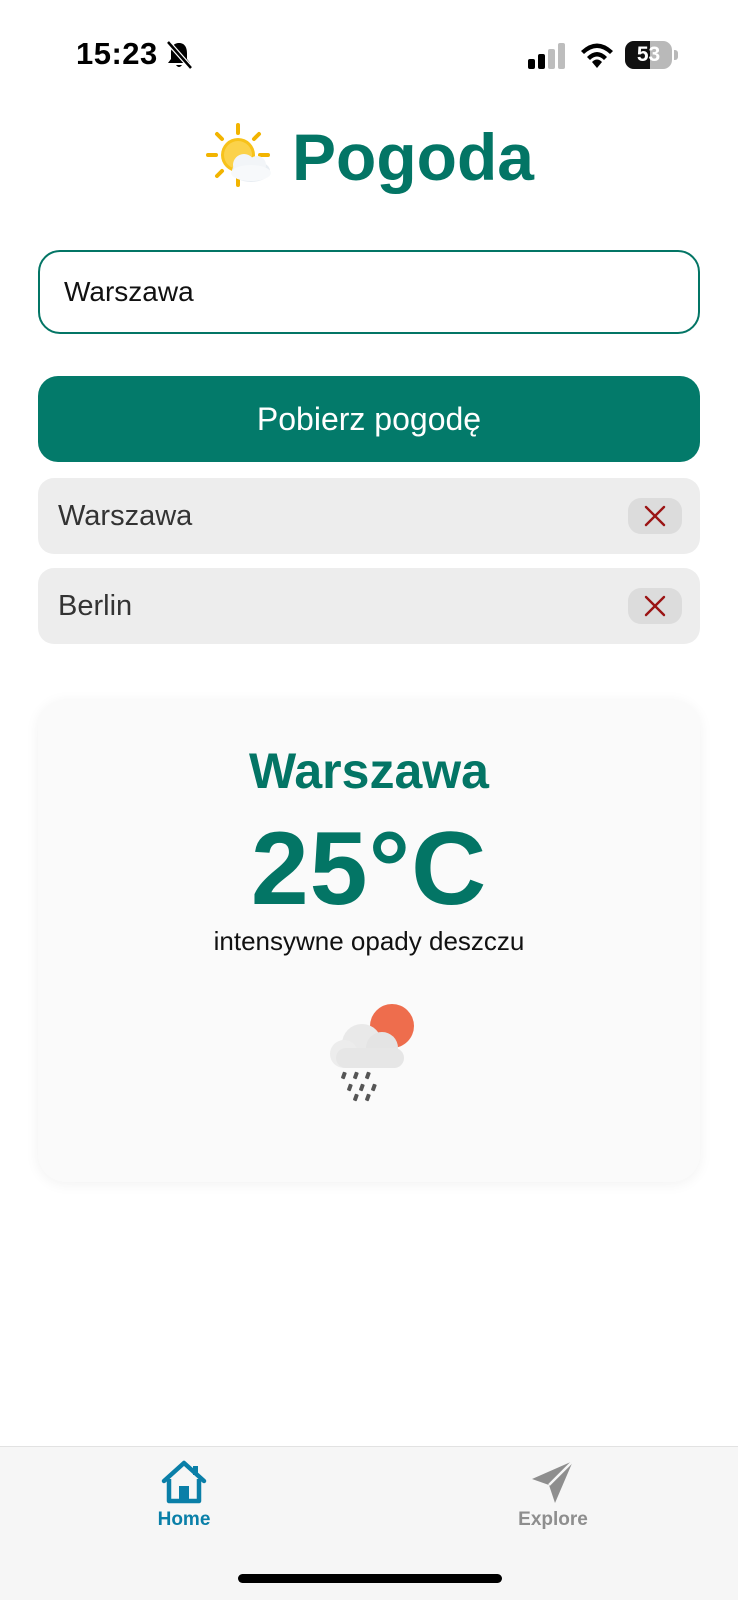 Image resolution: width=738 pixels, height=1600 pixels. I want to click on weather-description: intensywne opady deszczu, so click(369, 941).